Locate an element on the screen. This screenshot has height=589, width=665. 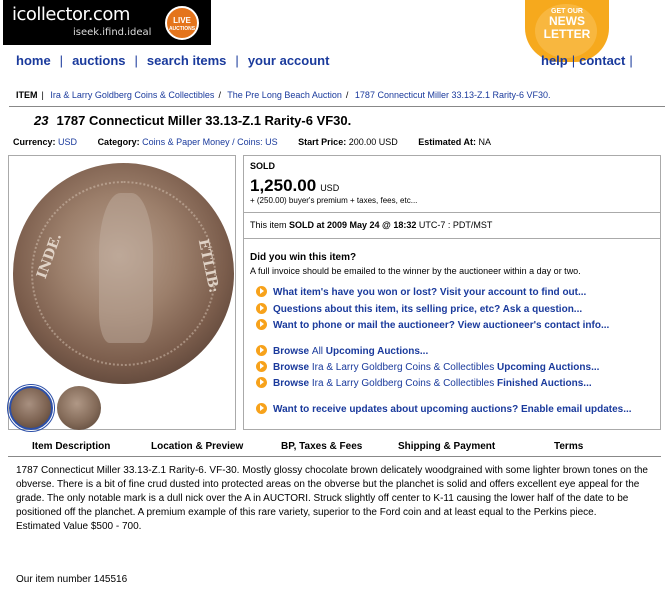
did-you-win-heading: Did you win this item? is located at coordinates (303, 257).